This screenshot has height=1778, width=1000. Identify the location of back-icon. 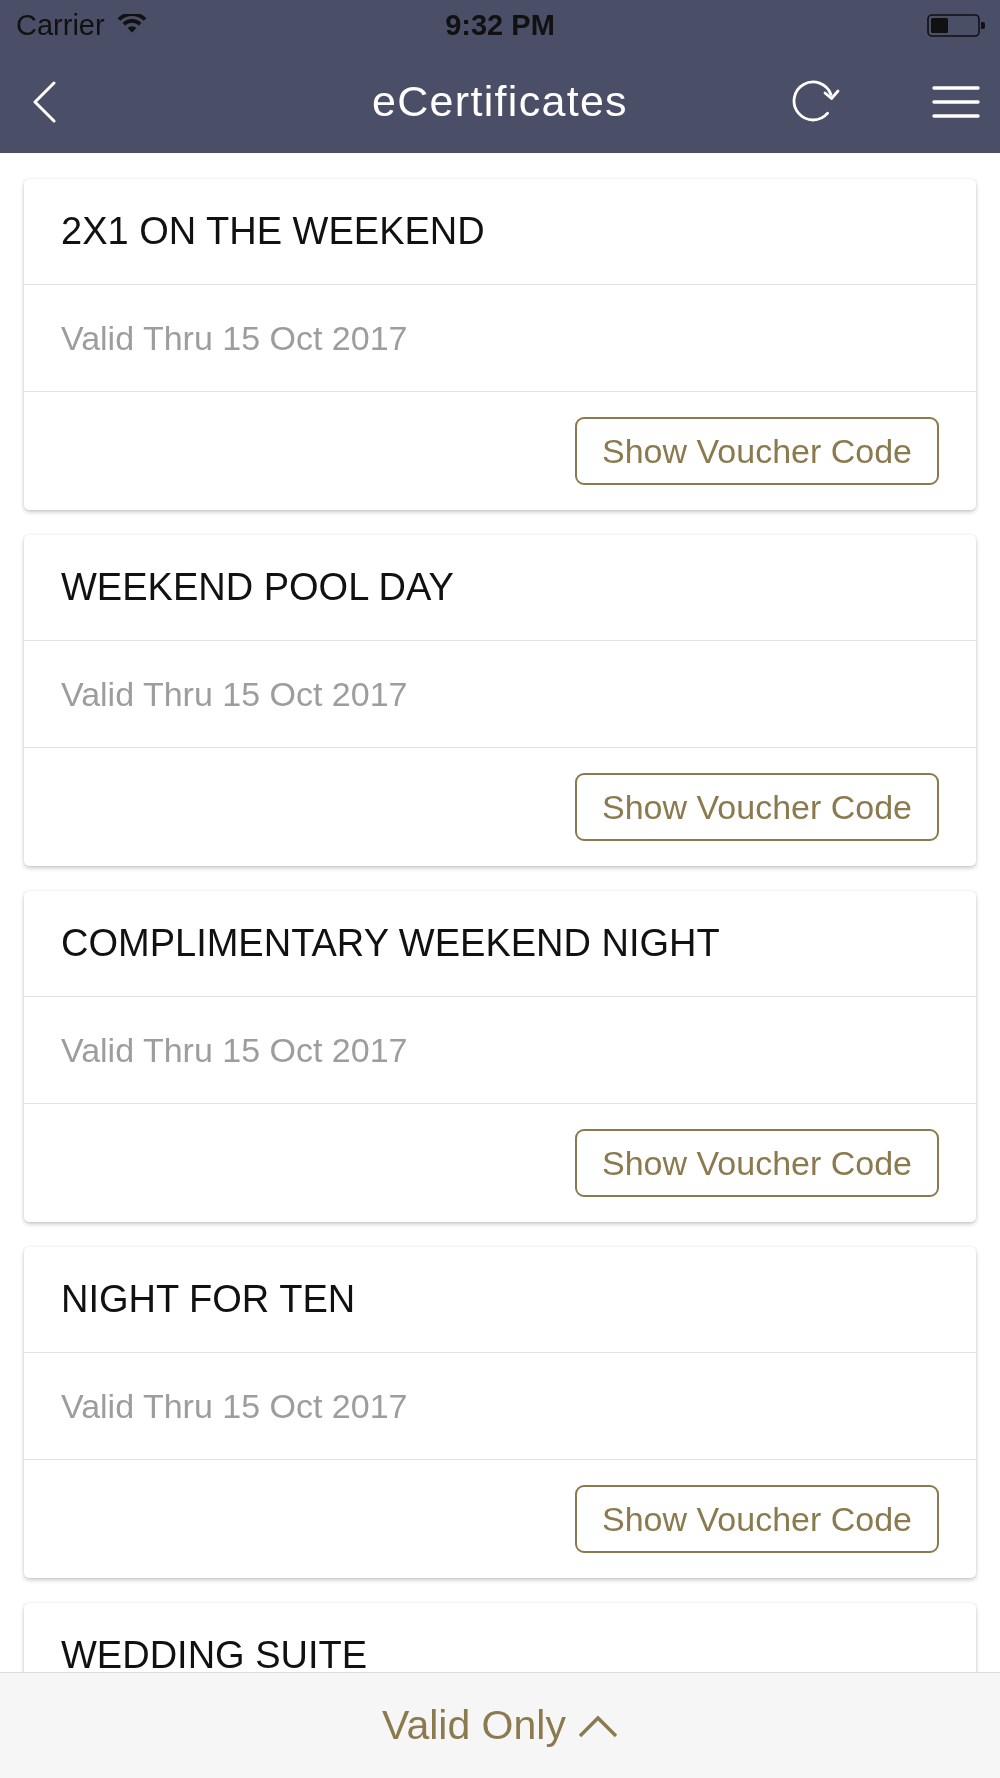
(44, 101).